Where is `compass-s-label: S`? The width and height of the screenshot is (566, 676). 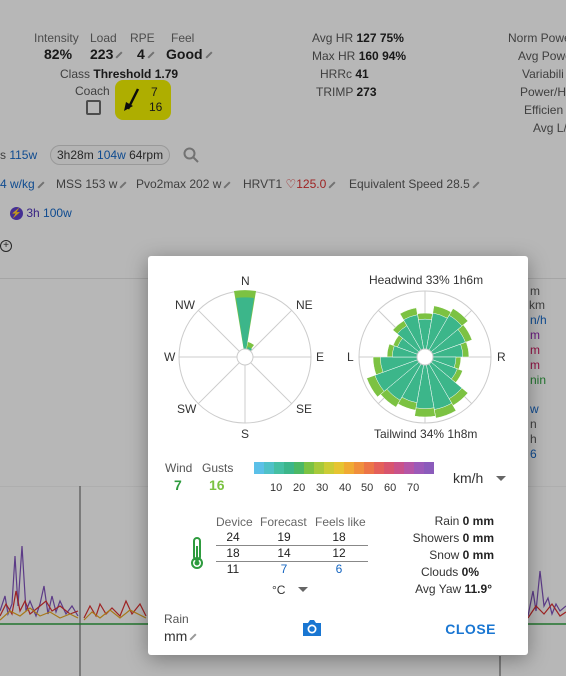 compass-s-label: S is located at coordinates (245, 434).